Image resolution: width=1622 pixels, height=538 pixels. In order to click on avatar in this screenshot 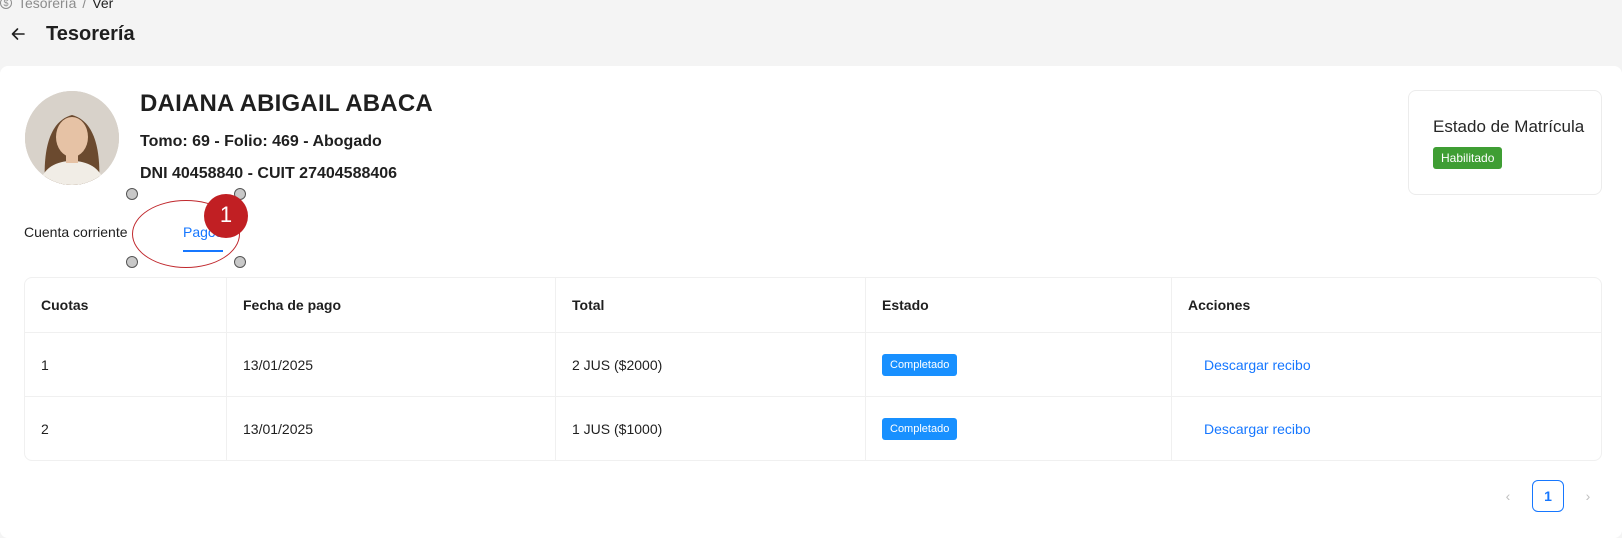, I will do `click(72, 138)`.